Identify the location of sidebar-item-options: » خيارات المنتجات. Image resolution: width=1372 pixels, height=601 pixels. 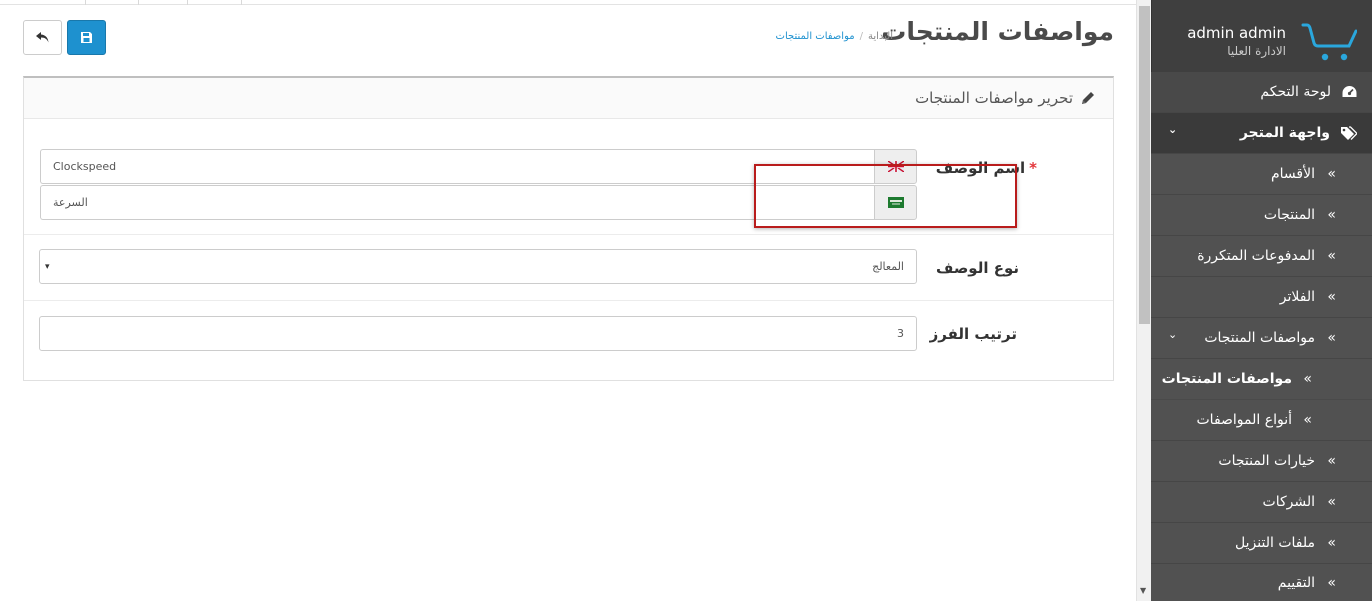
(1261, 461).